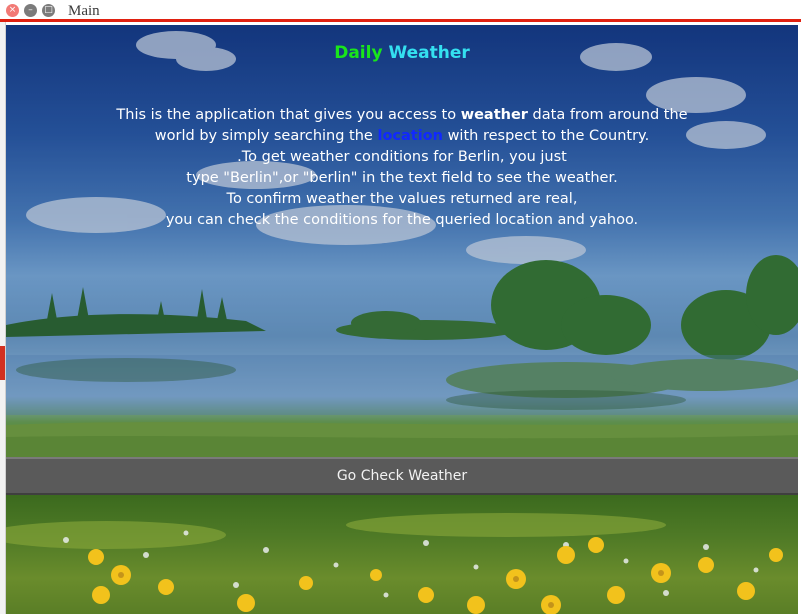  I want to click on background-window-accent, so click(2, 363).